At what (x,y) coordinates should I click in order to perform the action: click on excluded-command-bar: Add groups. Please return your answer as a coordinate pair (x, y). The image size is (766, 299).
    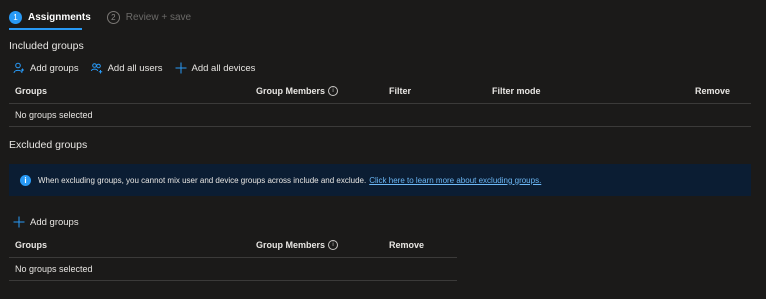
    Looking at the image, I should click on (52, 222).